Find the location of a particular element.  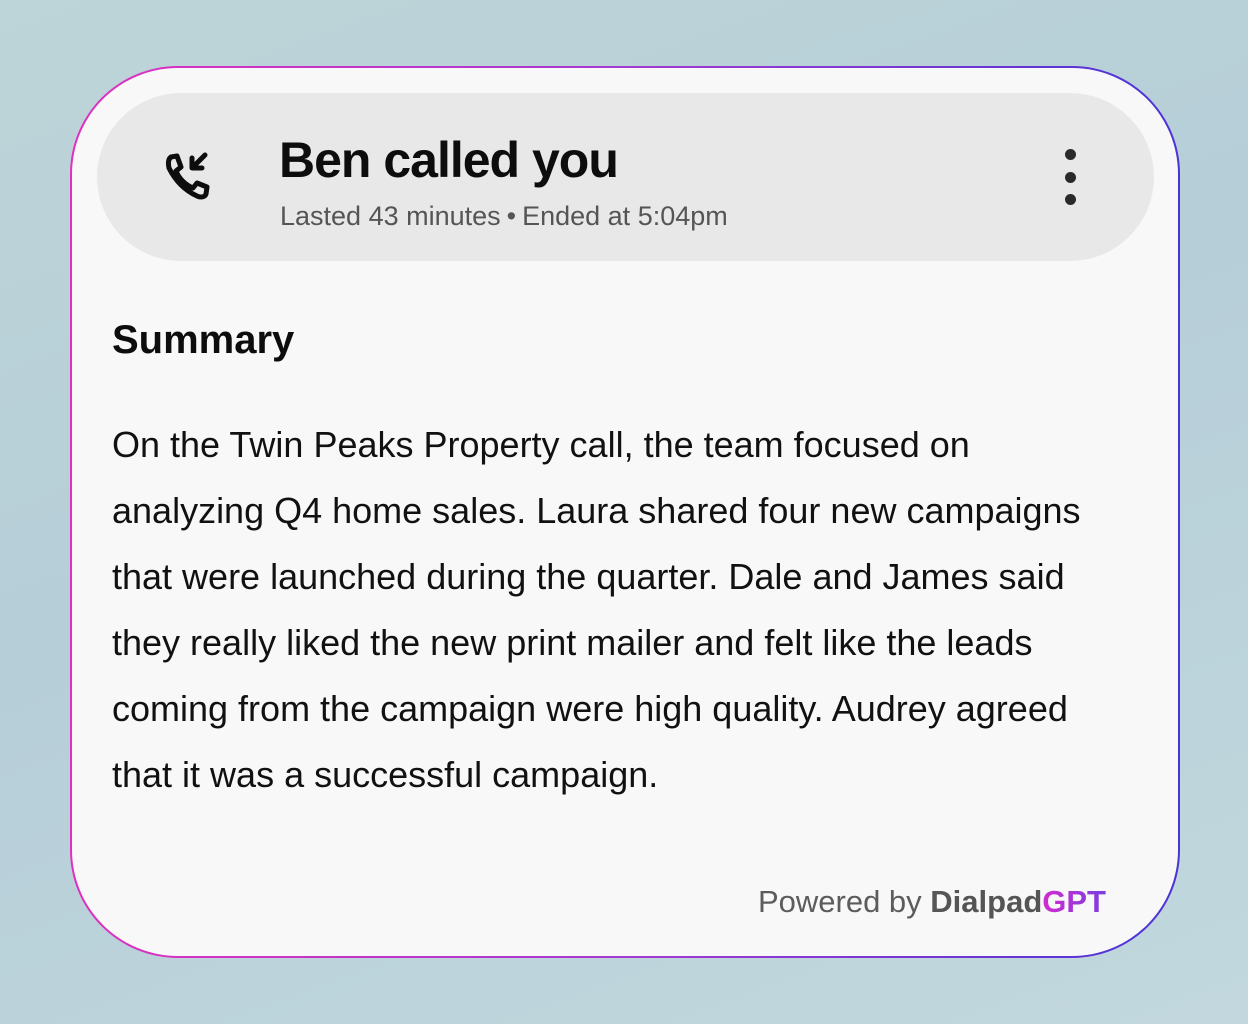

powered-by-footer: Powered by DialpadGPT is located at coordinates (932, 902).